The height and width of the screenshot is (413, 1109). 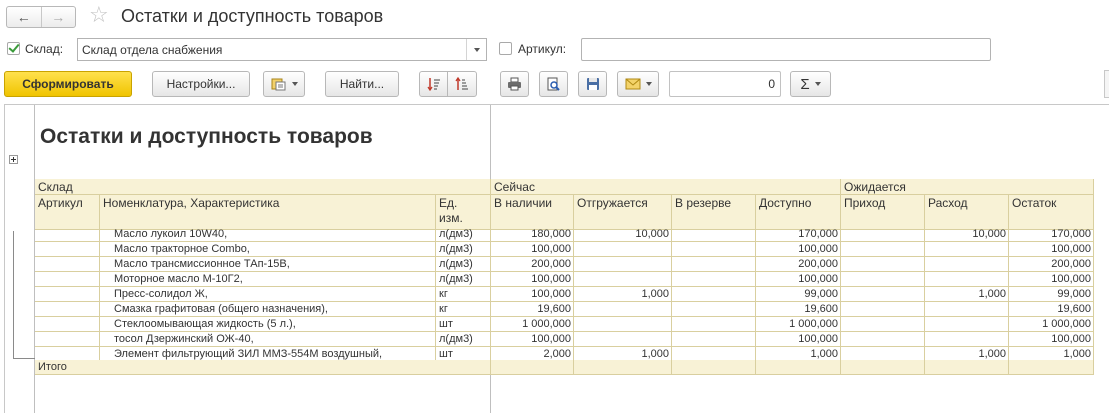 What do you see at coordinates (798, 264) in the screenshot?
I see `available-cell: 200,000` at bounding box center [798, 264].